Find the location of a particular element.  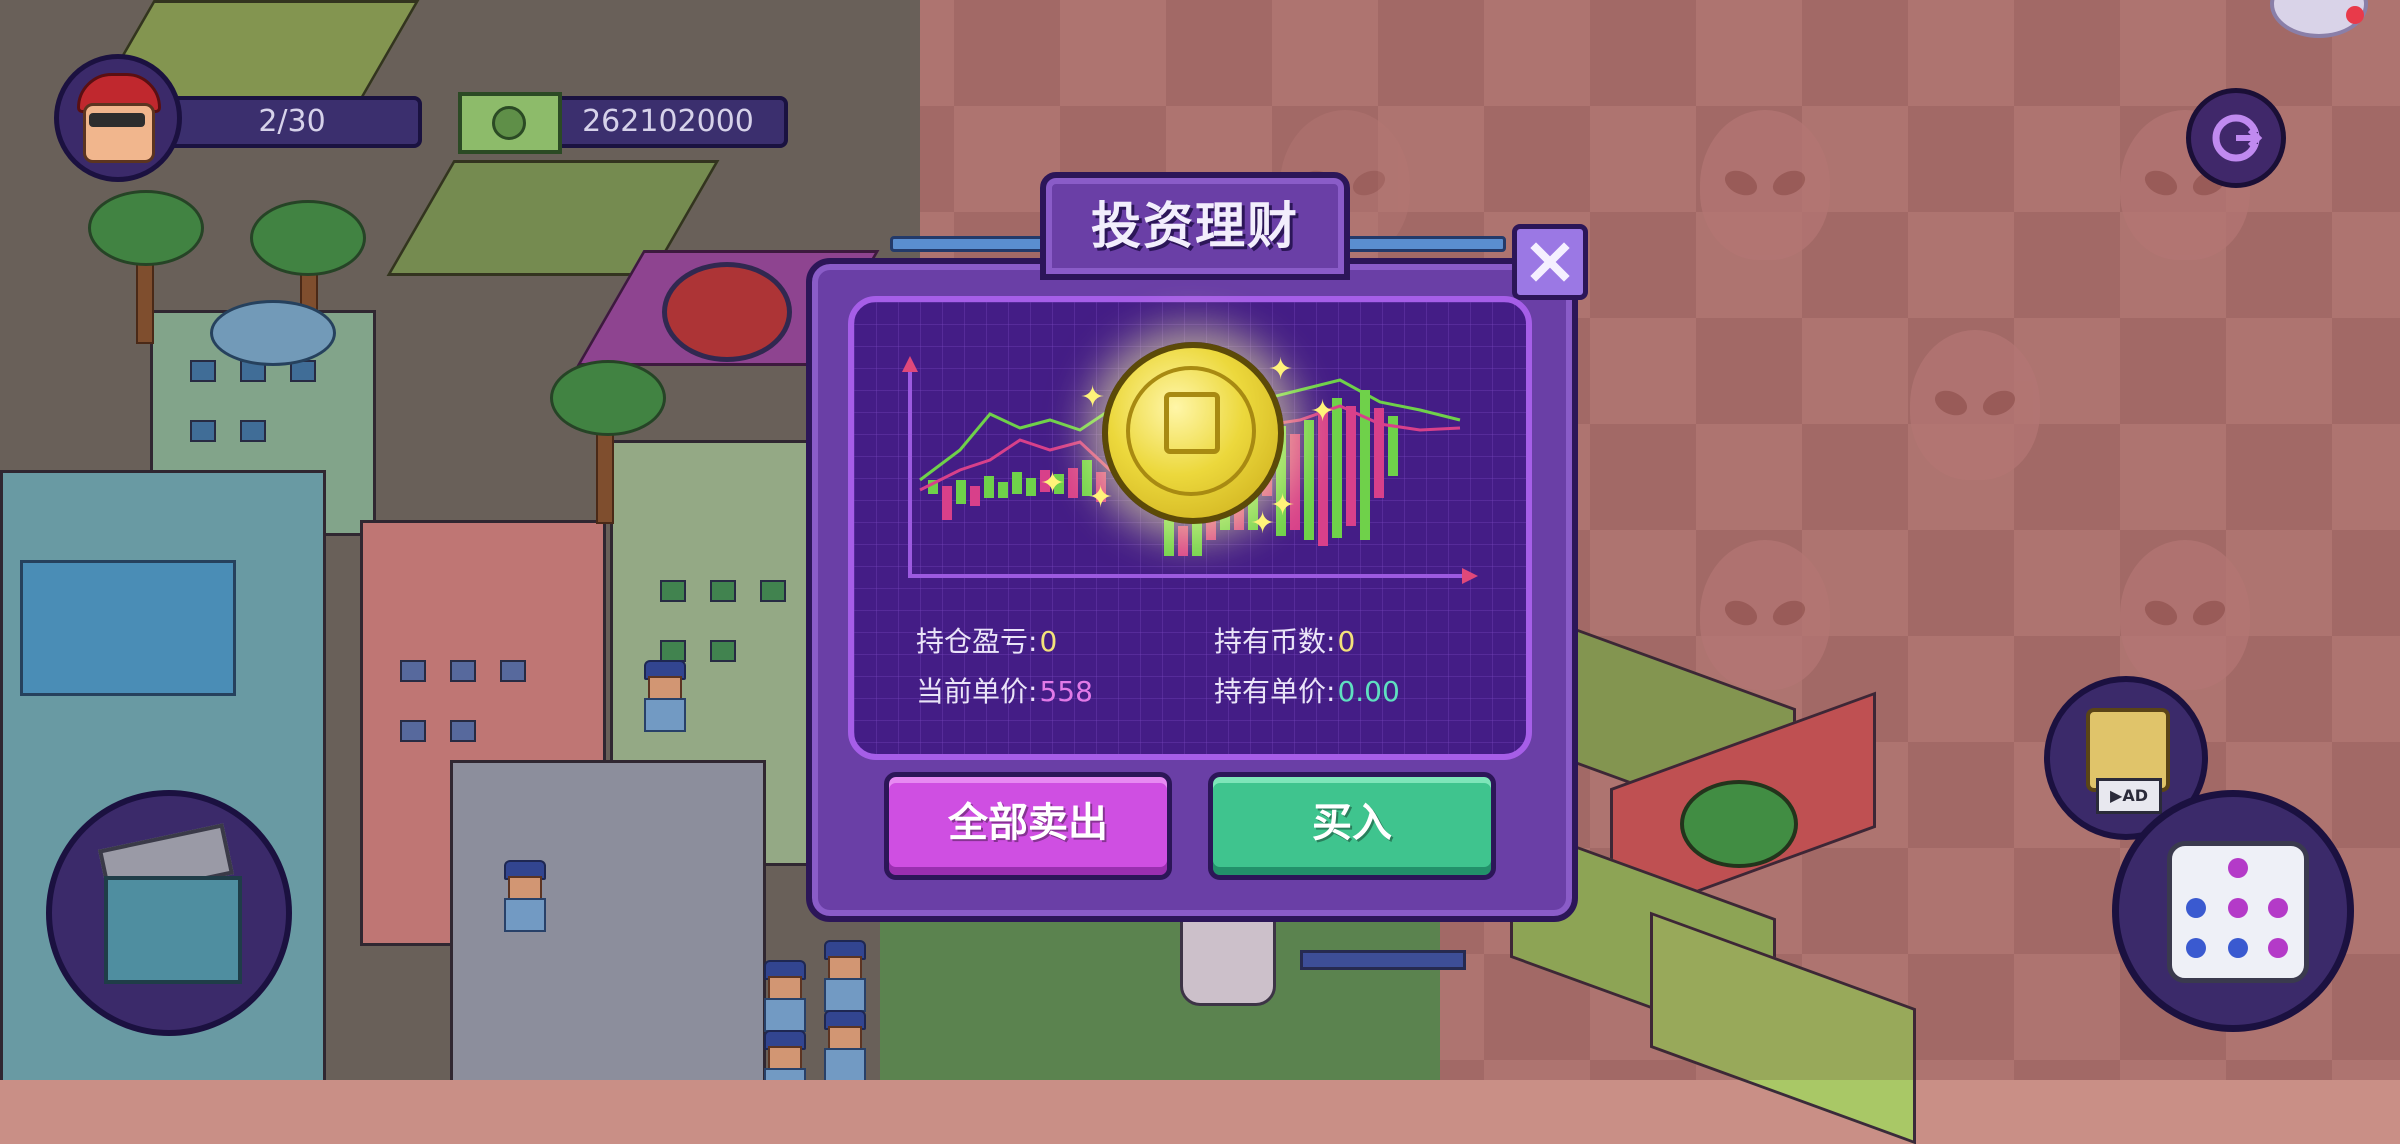

dice-icon is located at coordinates (2238, 912).